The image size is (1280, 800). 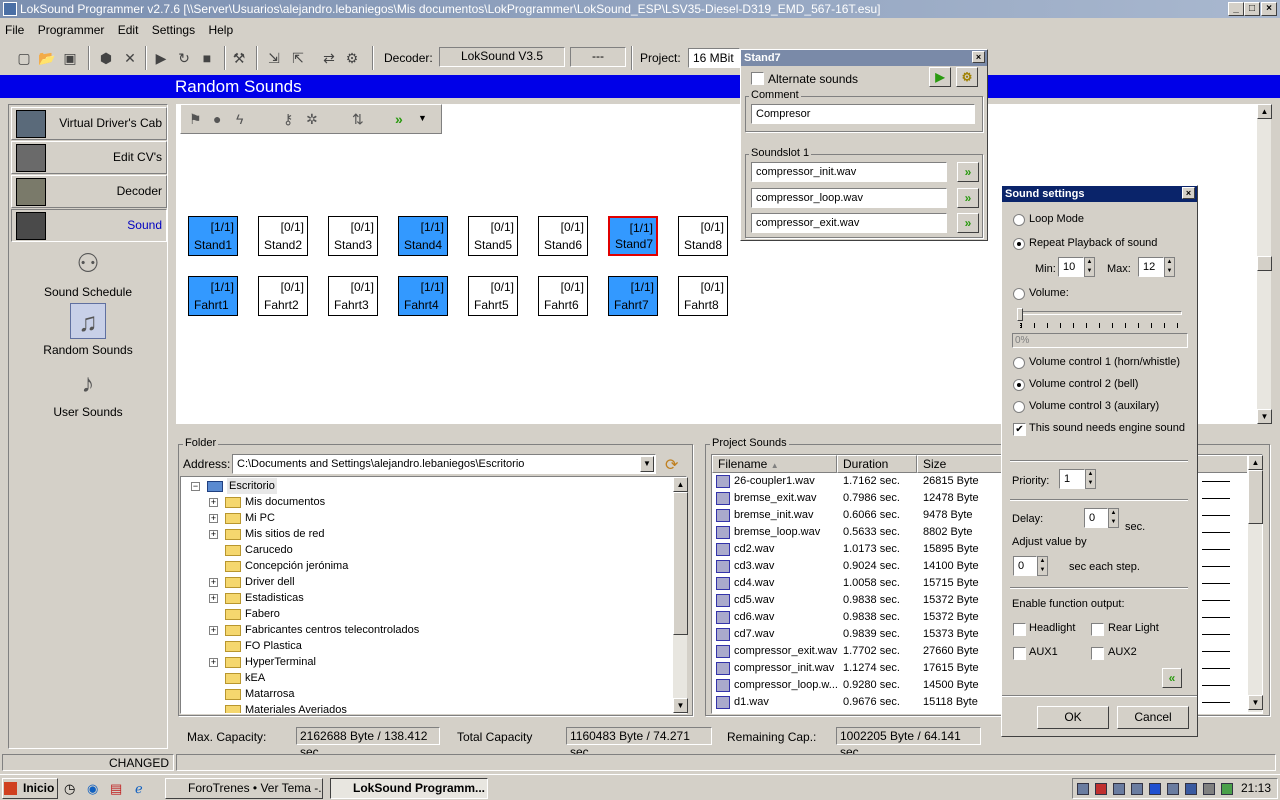 I want to click on decoder-options-button: ---, so click(x=598, y=57).